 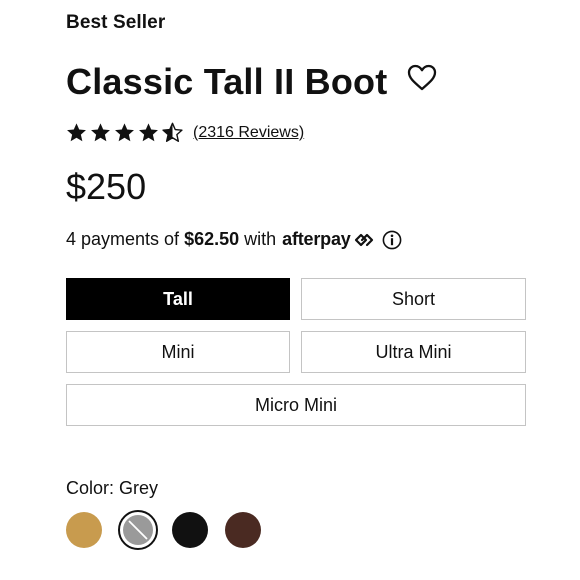 What do you see at coordinates (296, 405) in the screenshot?
I see `size-option-micro-mini: Micro Mini` at bounding box center [296, 405].